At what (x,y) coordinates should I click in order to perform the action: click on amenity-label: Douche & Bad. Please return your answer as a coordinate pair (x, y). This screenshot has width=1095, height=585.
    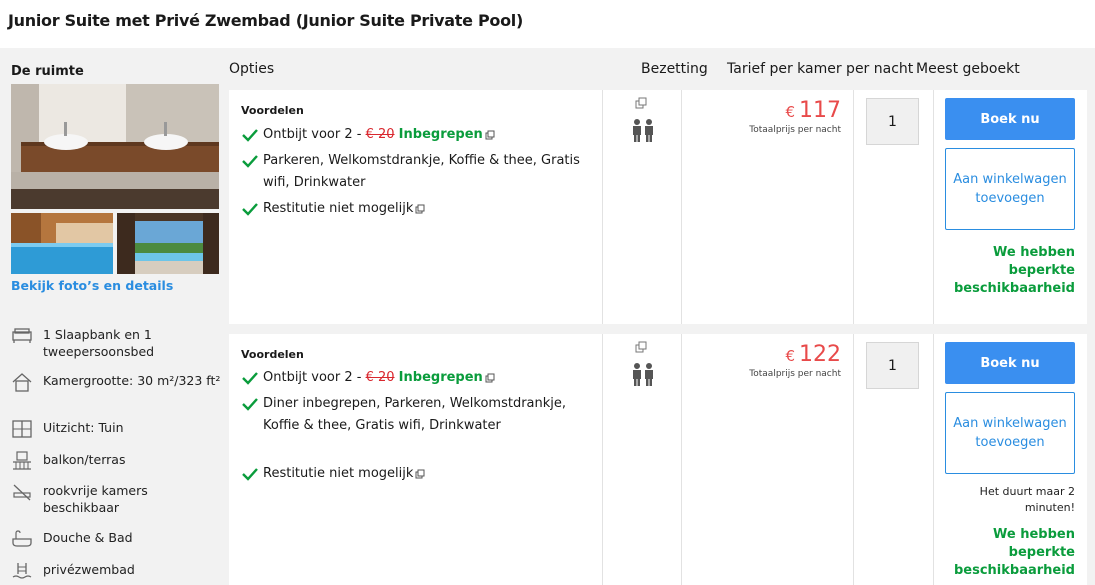
    Looking at the image, I should click on (88, 537).